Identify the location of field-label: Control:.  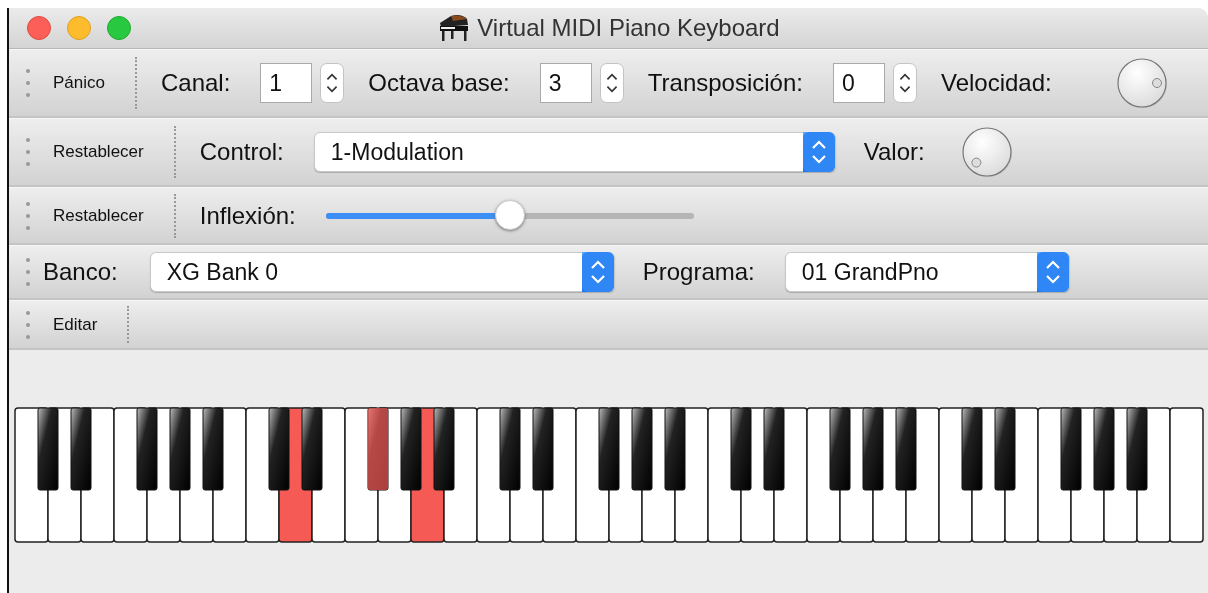
(241, 152).